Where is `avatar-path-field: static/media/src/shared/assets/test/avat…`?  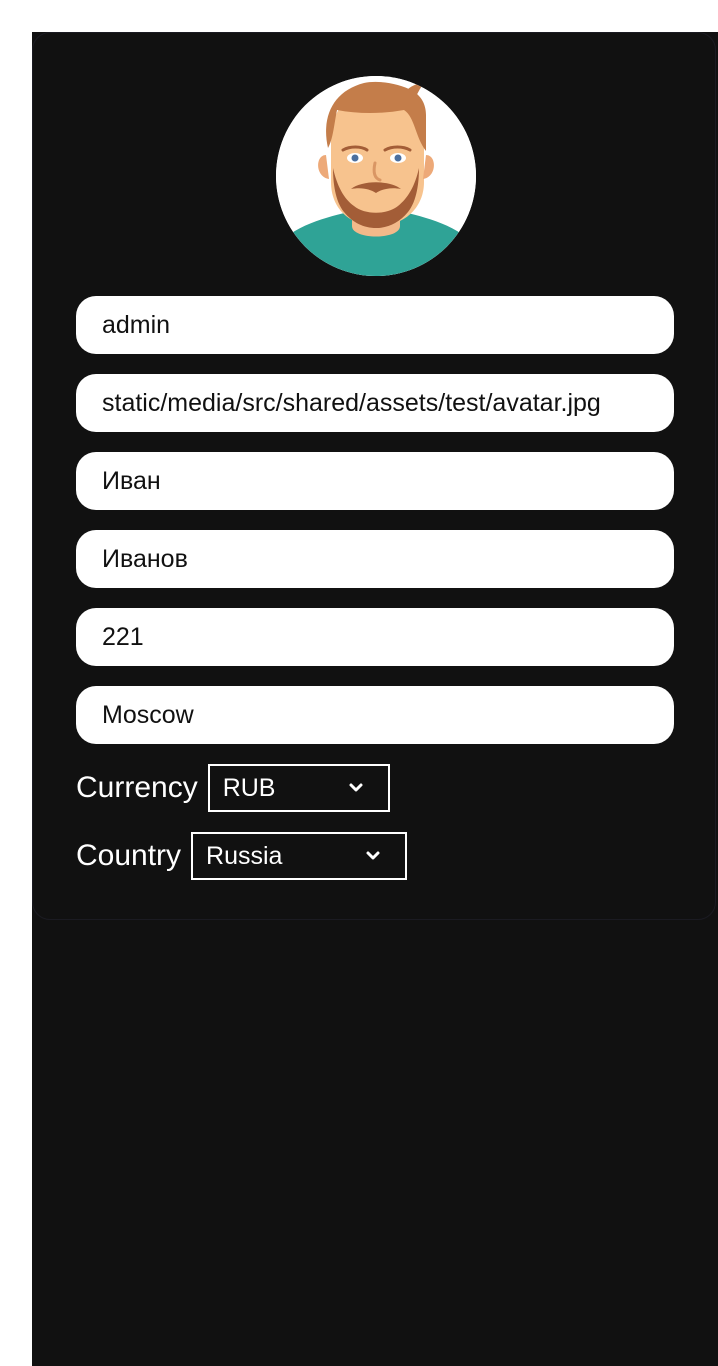
avatar-path-field: static/media/src/shared/assets/test/avat… is located at coordinates (375, 403).